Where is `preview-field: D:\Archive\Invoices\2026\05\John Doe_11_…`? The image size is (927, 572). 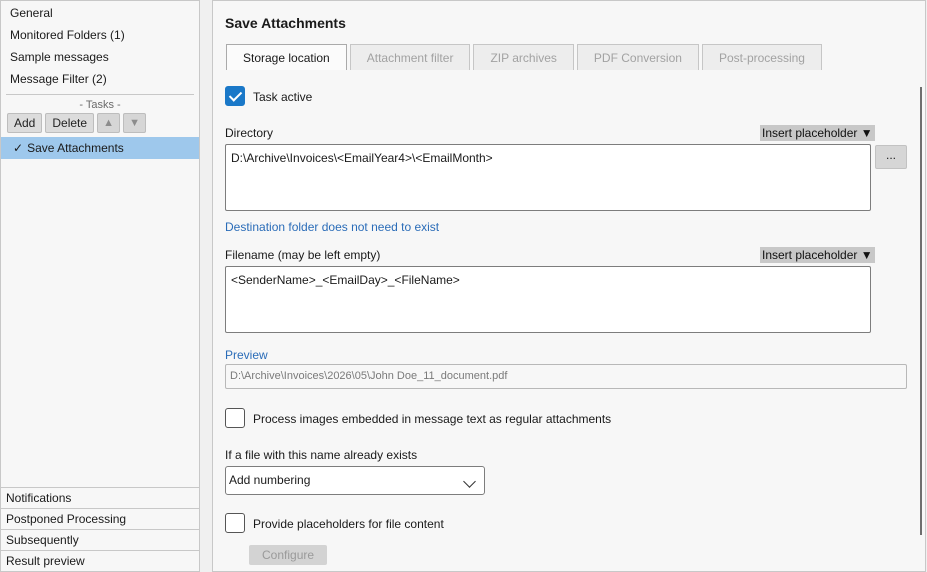
preview-field: D:\Archive\Invoices\2026\05\John Doe_11_… is located at coordinates (566, 376).